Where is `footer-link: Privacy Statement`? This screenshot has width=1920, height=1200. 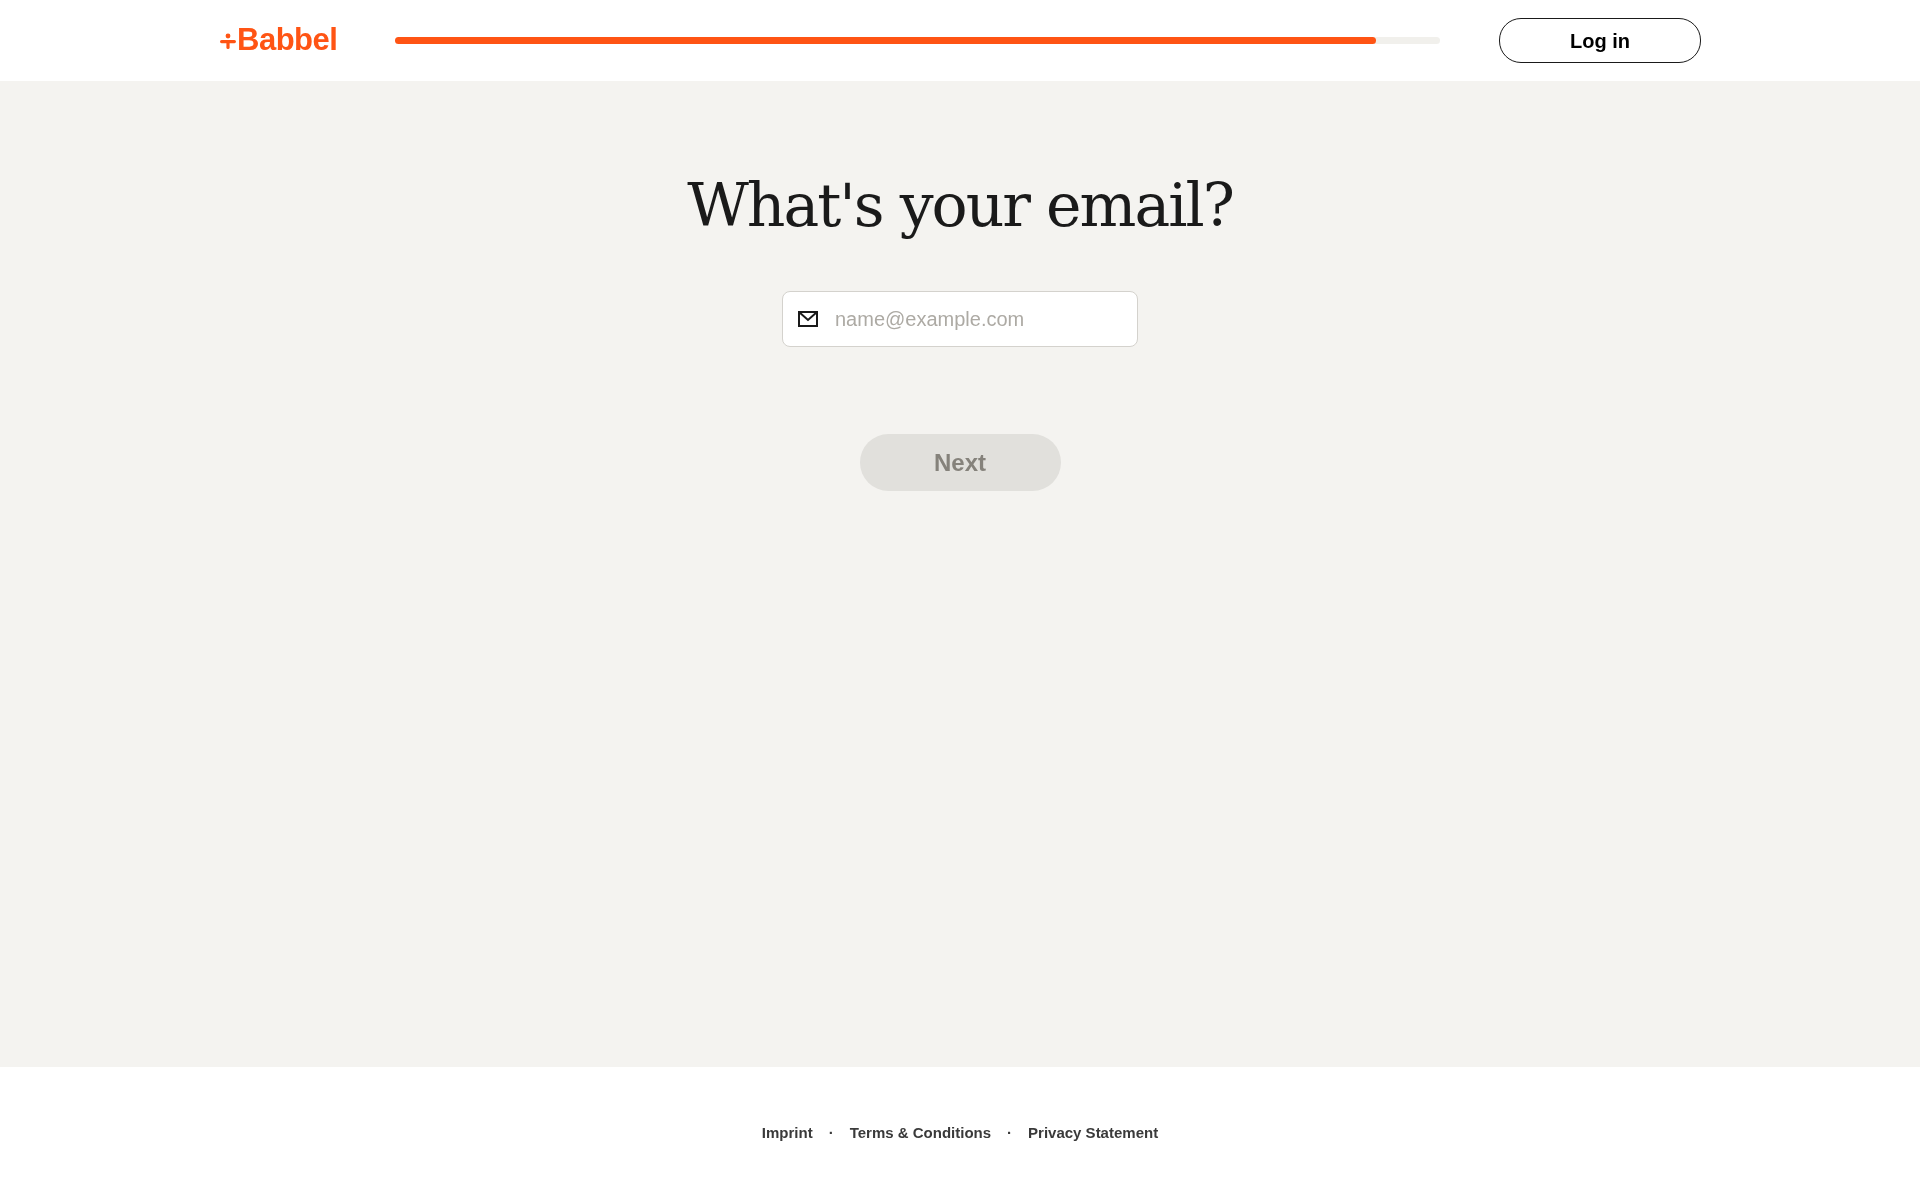
footer-link: Privacy Statement is located at coordinates (1093, 1133).